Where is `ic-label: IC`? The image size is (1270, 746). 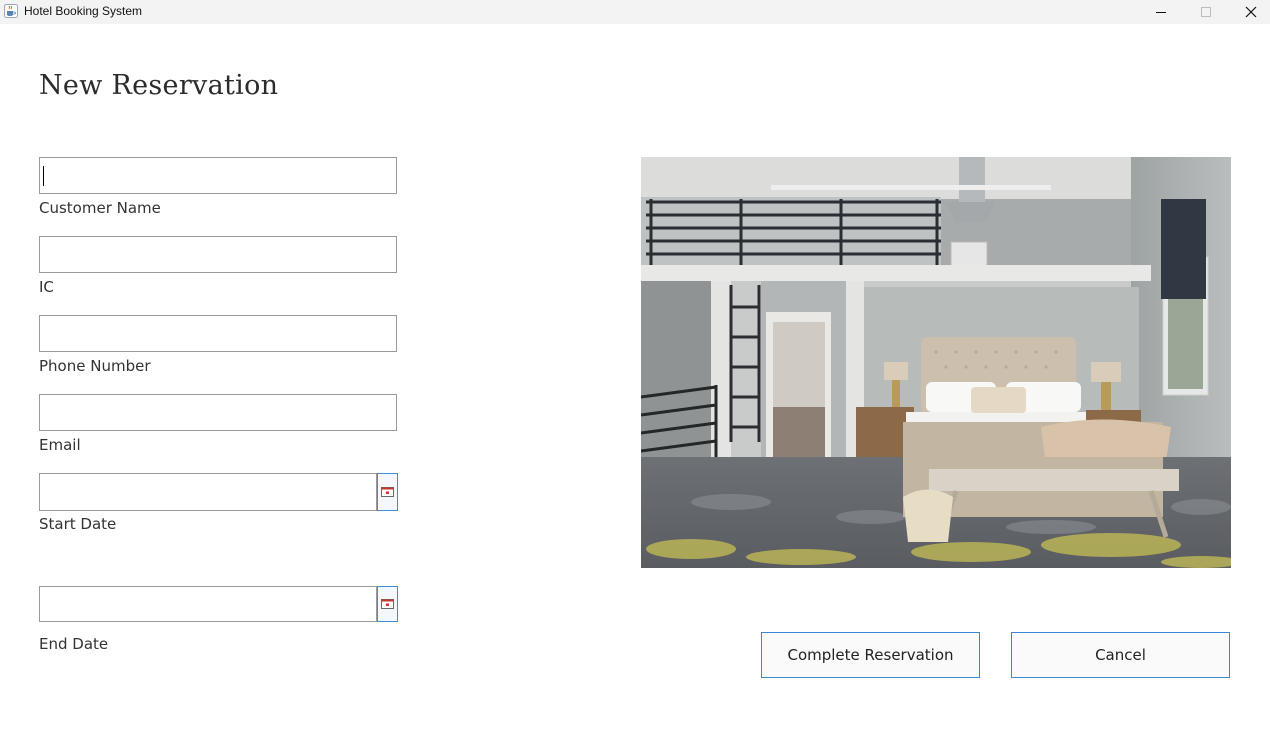
ic-label: IC is located at coordinates (46, 287).